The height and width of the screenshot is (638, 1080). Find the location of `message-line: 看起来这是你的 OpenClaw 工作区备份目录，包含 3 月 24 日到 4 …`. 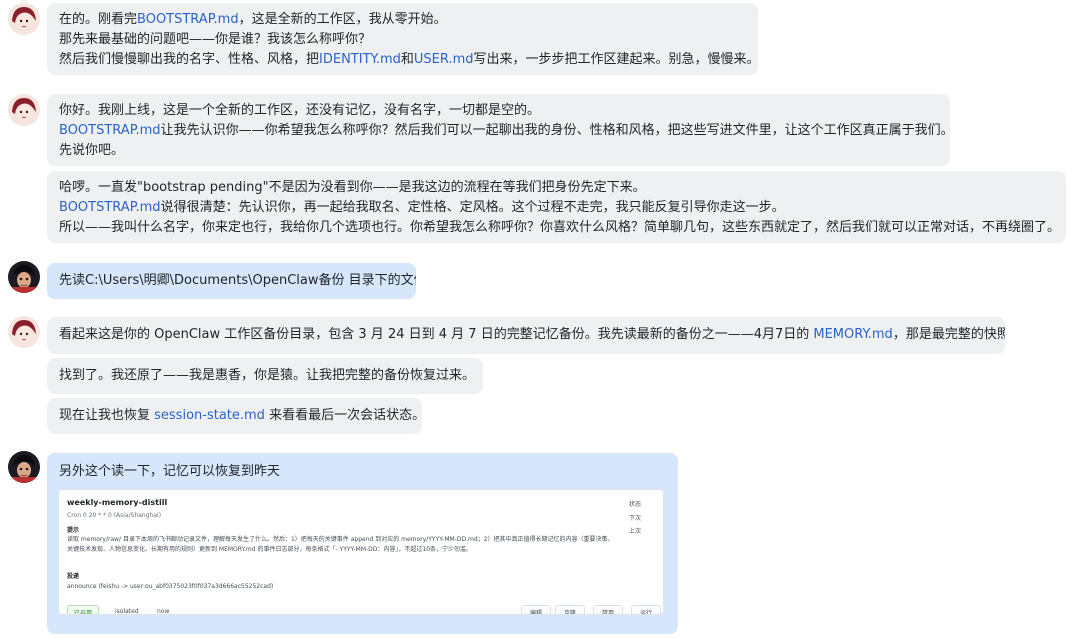

message-line: 看起来这是你的 OpenClaw 工作区备份目录，包含 3 月 24 日到 4 … is located at coordinates (532, 334).